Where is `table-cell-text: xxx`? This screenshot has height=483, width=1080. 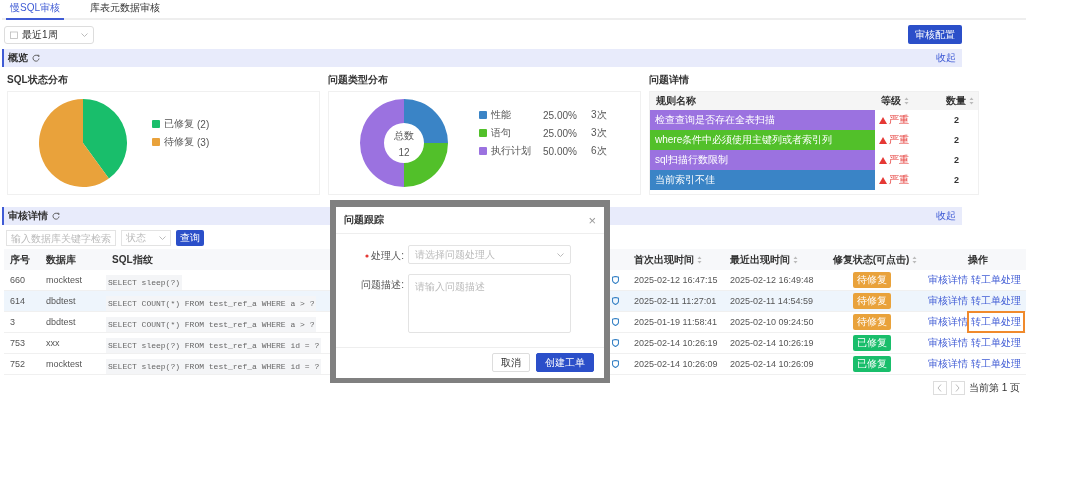
table-cell-text: xxx is located at coordinates (53, 343).